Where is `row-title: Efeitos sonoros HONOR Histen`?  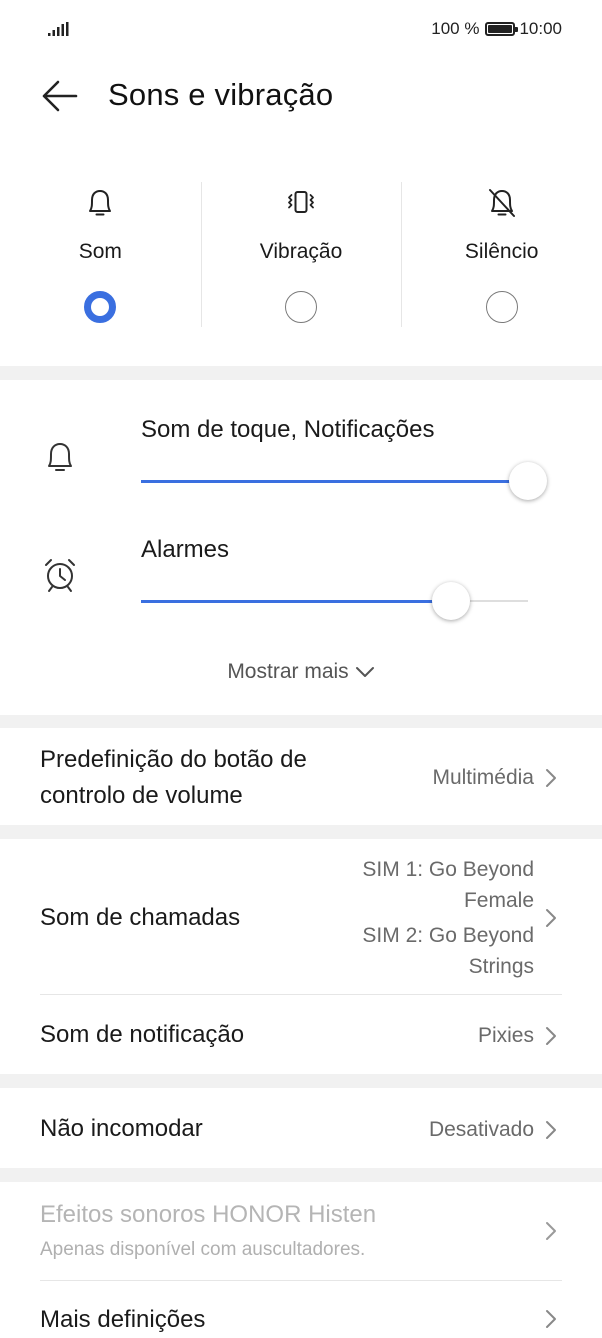
row-title: Efeitos sonoros HONOR Histen is located at coordinates (208, 1214).